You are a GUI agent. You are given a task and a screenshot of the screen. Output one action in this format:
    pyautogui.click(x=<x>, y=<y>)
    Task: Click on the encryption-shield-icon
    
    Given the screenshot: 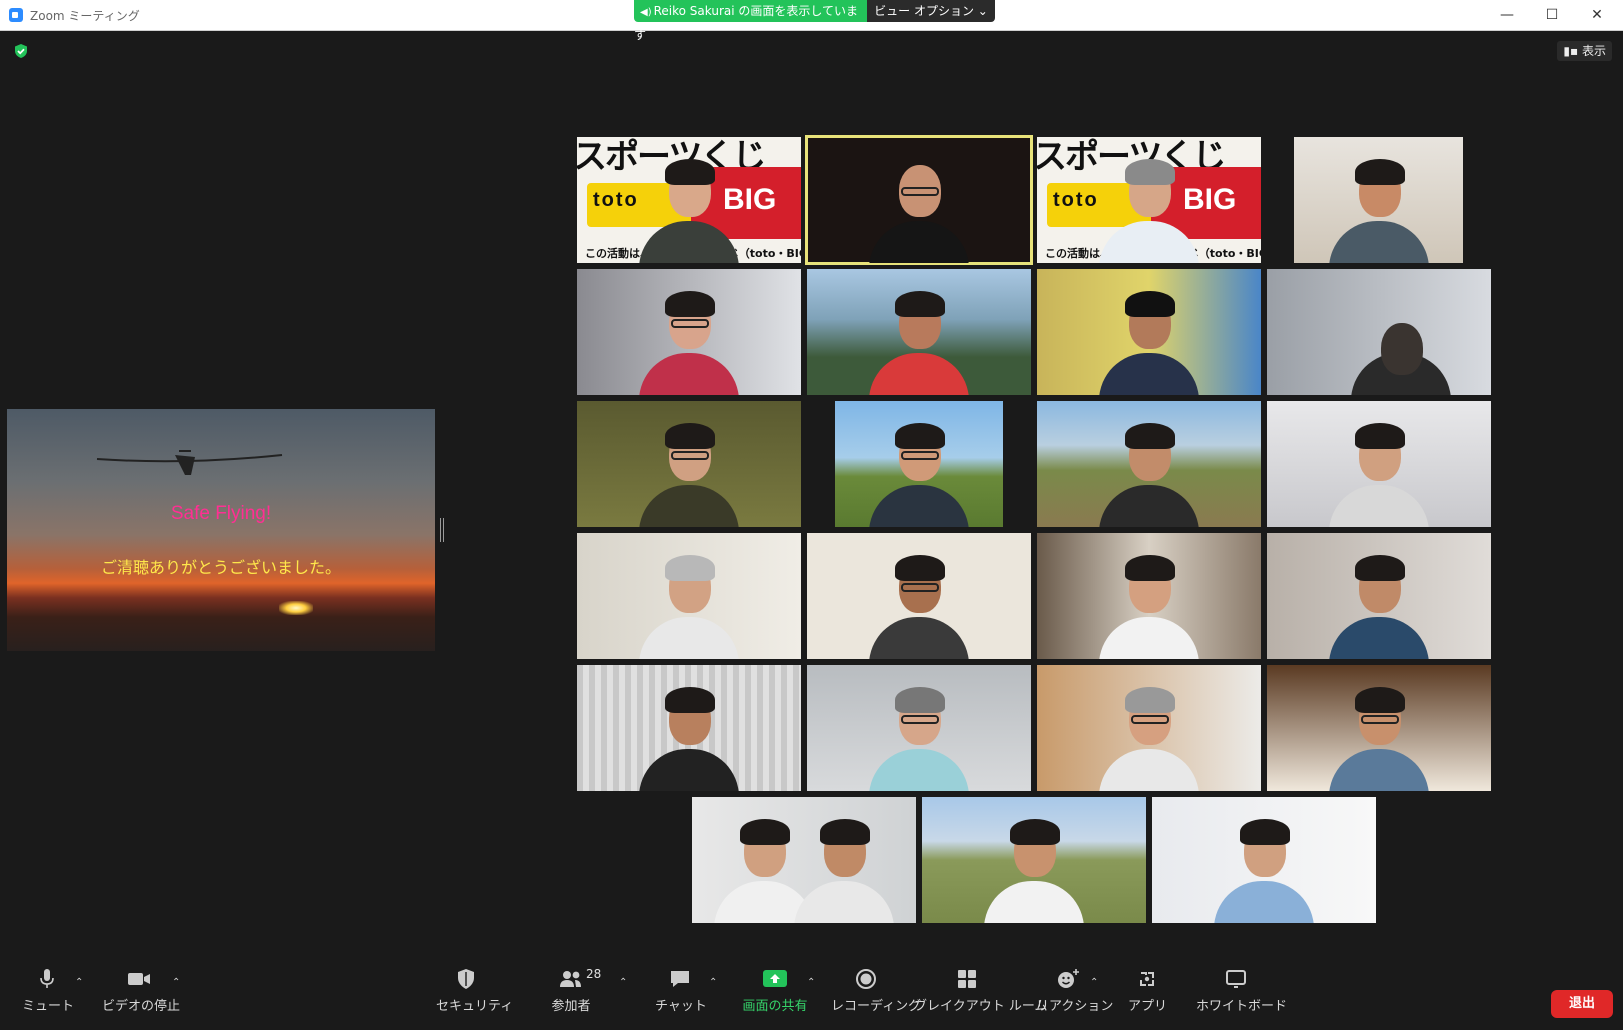 What is the action you would take?
    pyautogui.click(x=21, y=51)
    